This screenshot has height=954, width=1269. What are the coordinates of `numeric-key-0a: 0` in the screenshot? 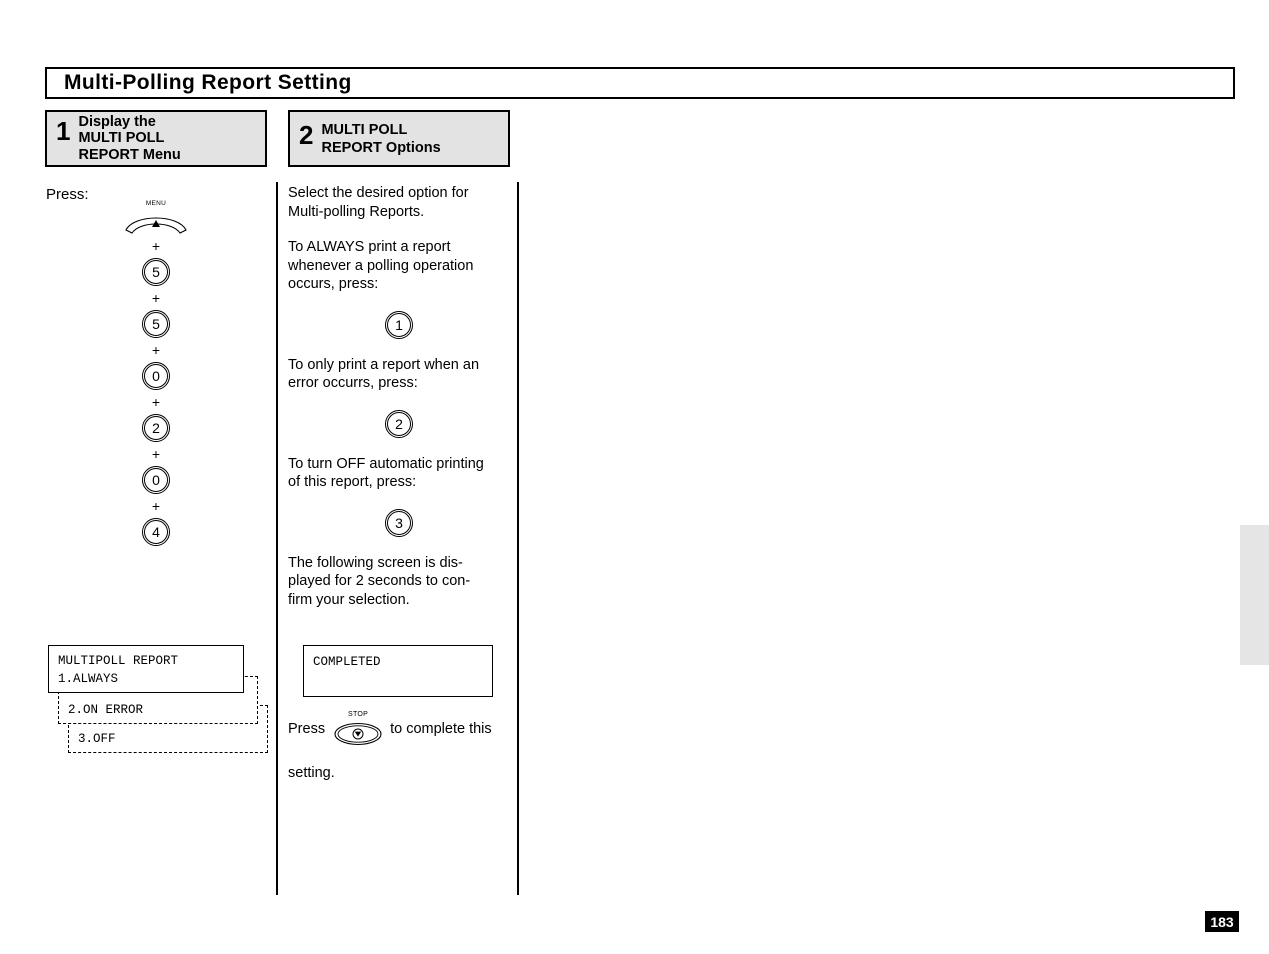 It's located at (156, 376).